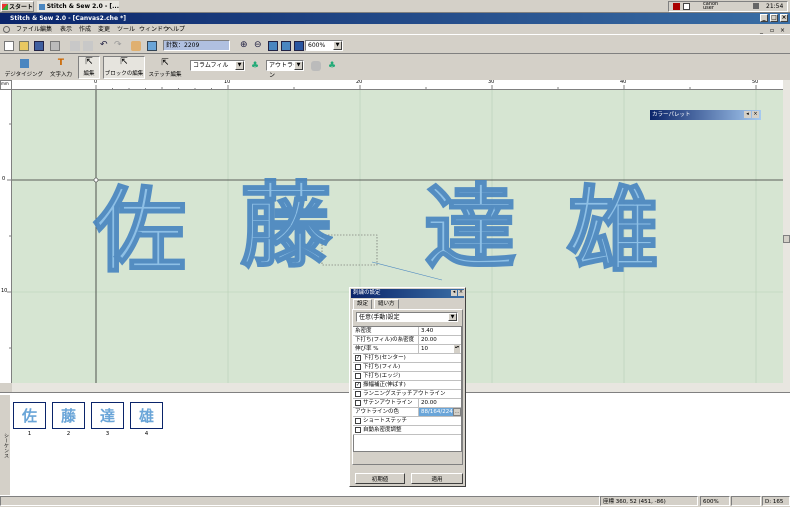 The width and height of the screenshot is (790, 507). Describe the element at coordinates (140, 231) in the screenshot. I see `embroidery-char-1: 佐` at that location.